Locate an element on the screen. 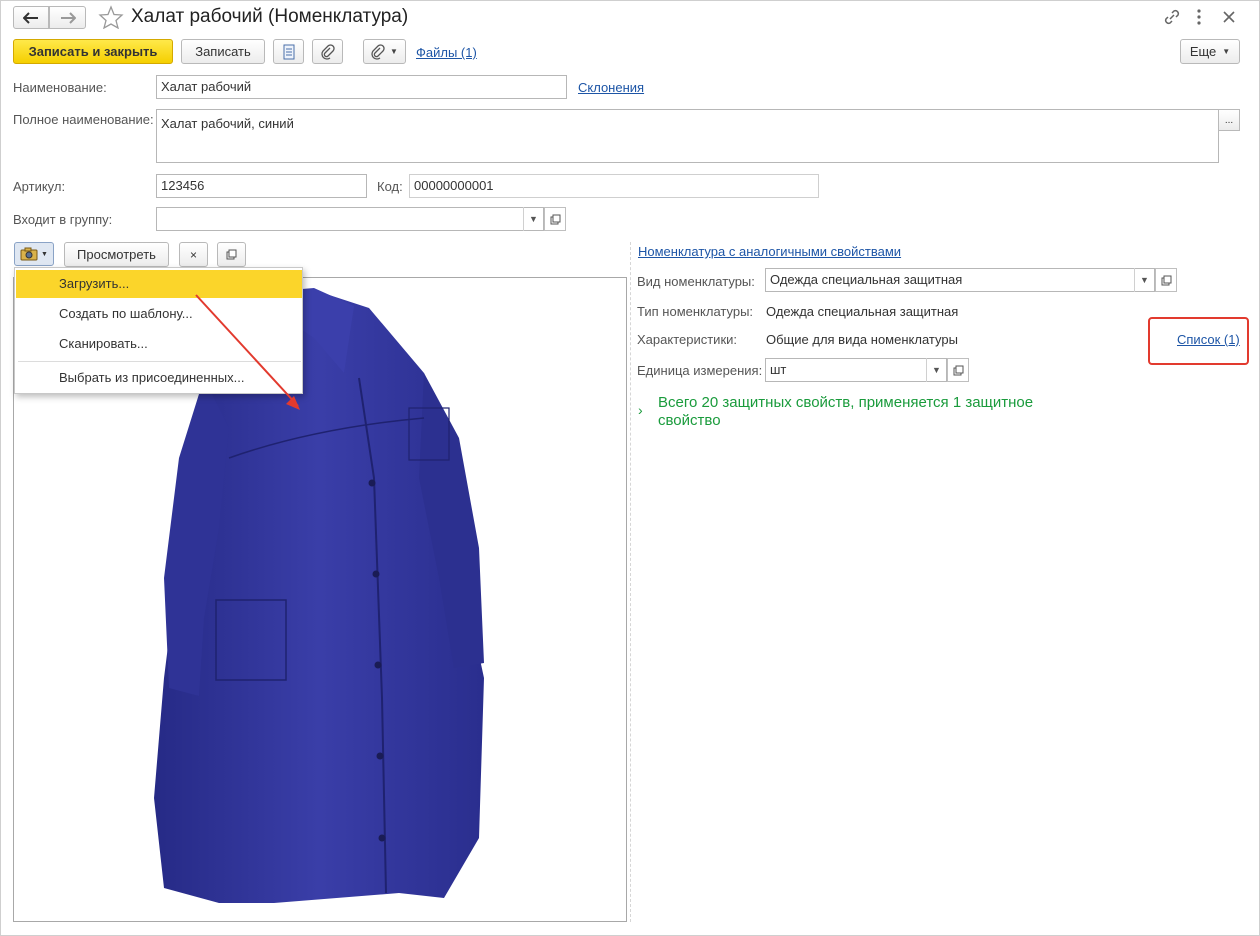 Image resolution: width=1260 pixels, height=936 pixels. group-dropdown-button: ▼ is located at coordinates (533, 219).